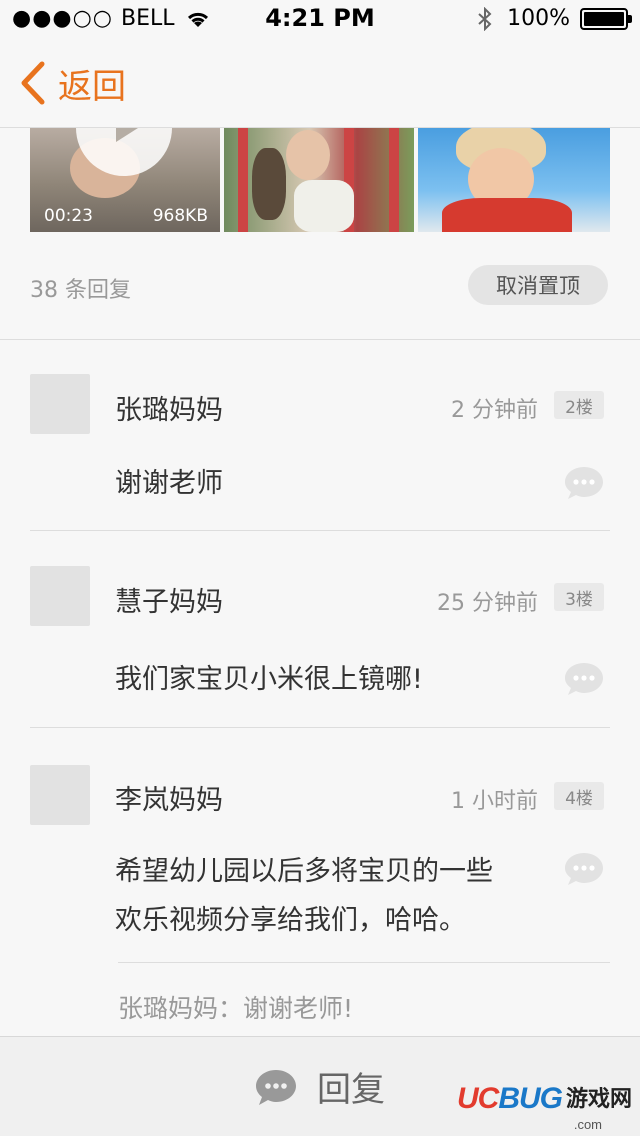  Describe the element at coordinates (598, 1099) in the screenshot. I see `watermark-cn: 游戏网` at that location.